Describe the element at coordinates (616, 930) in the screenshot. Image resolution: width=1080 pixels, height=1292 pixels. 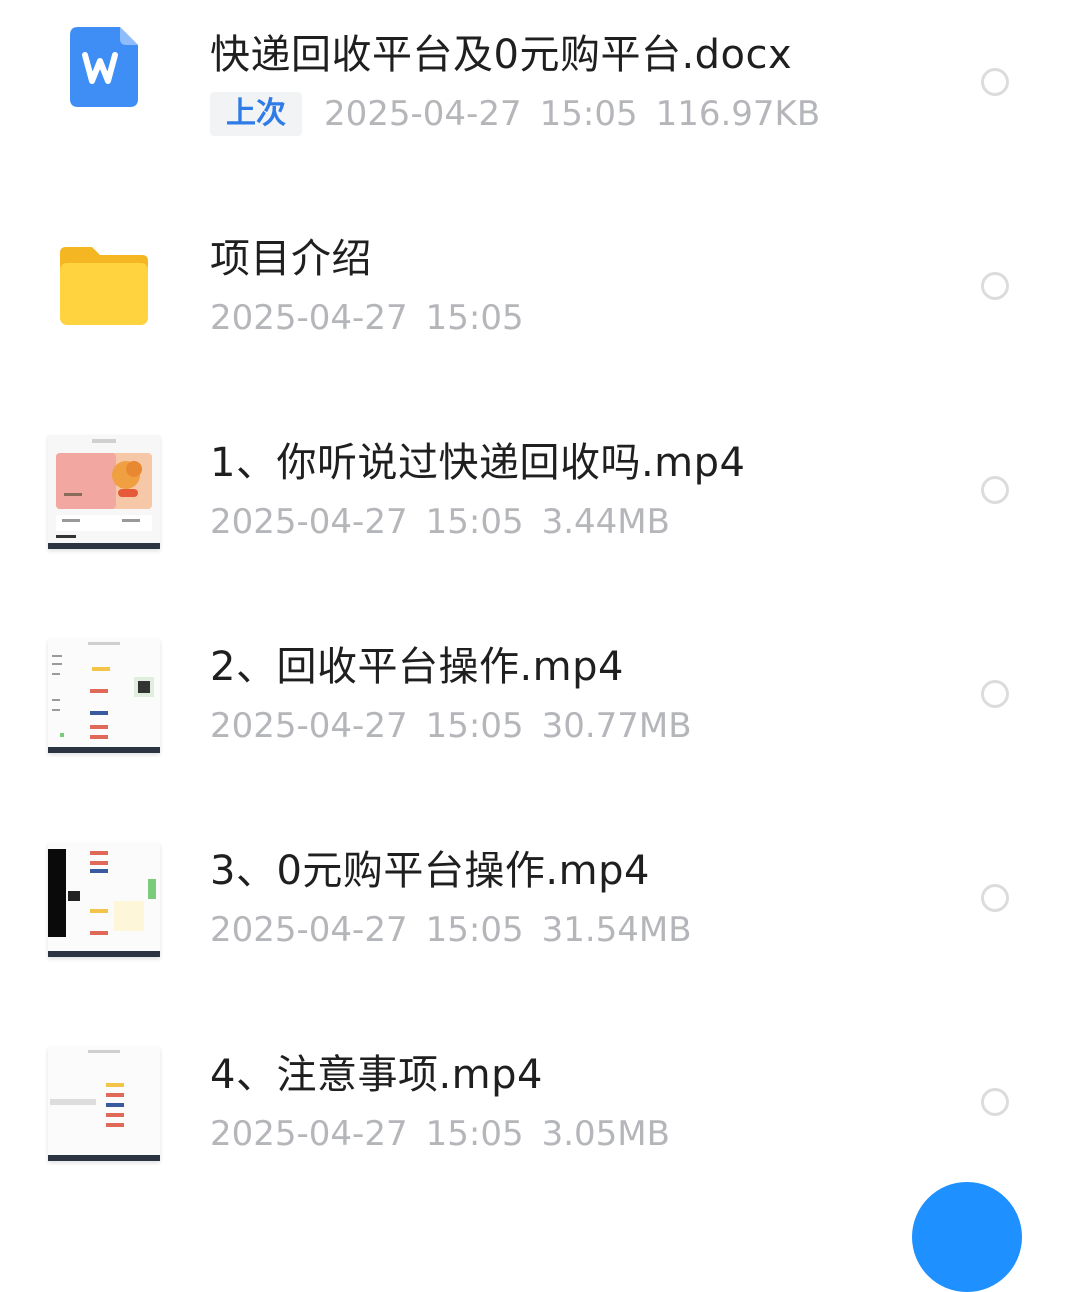
I see `file-size: 31.54MB` at that location.